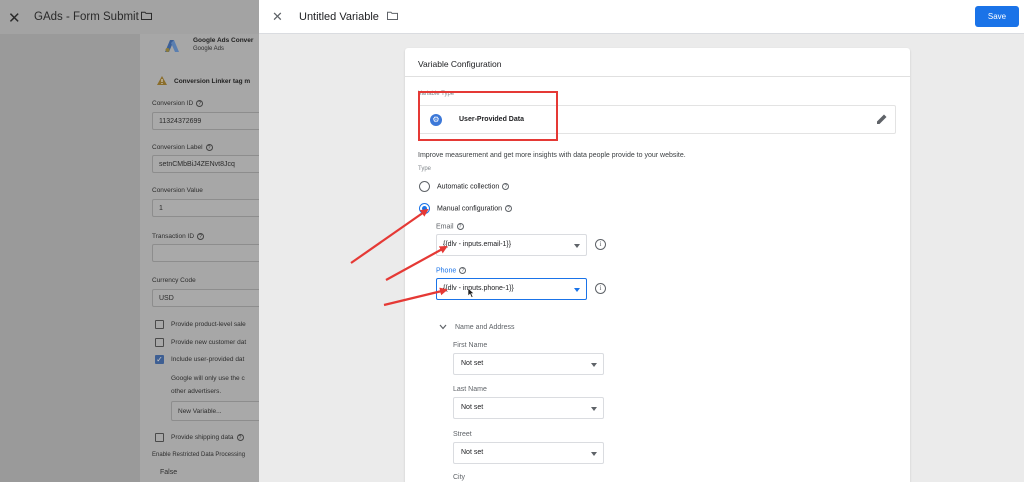 Image resolution: width=1024 pixels, height=482 pixels. I want to click on radio-automatic-label: Automatic collection?, so click(473, 186).